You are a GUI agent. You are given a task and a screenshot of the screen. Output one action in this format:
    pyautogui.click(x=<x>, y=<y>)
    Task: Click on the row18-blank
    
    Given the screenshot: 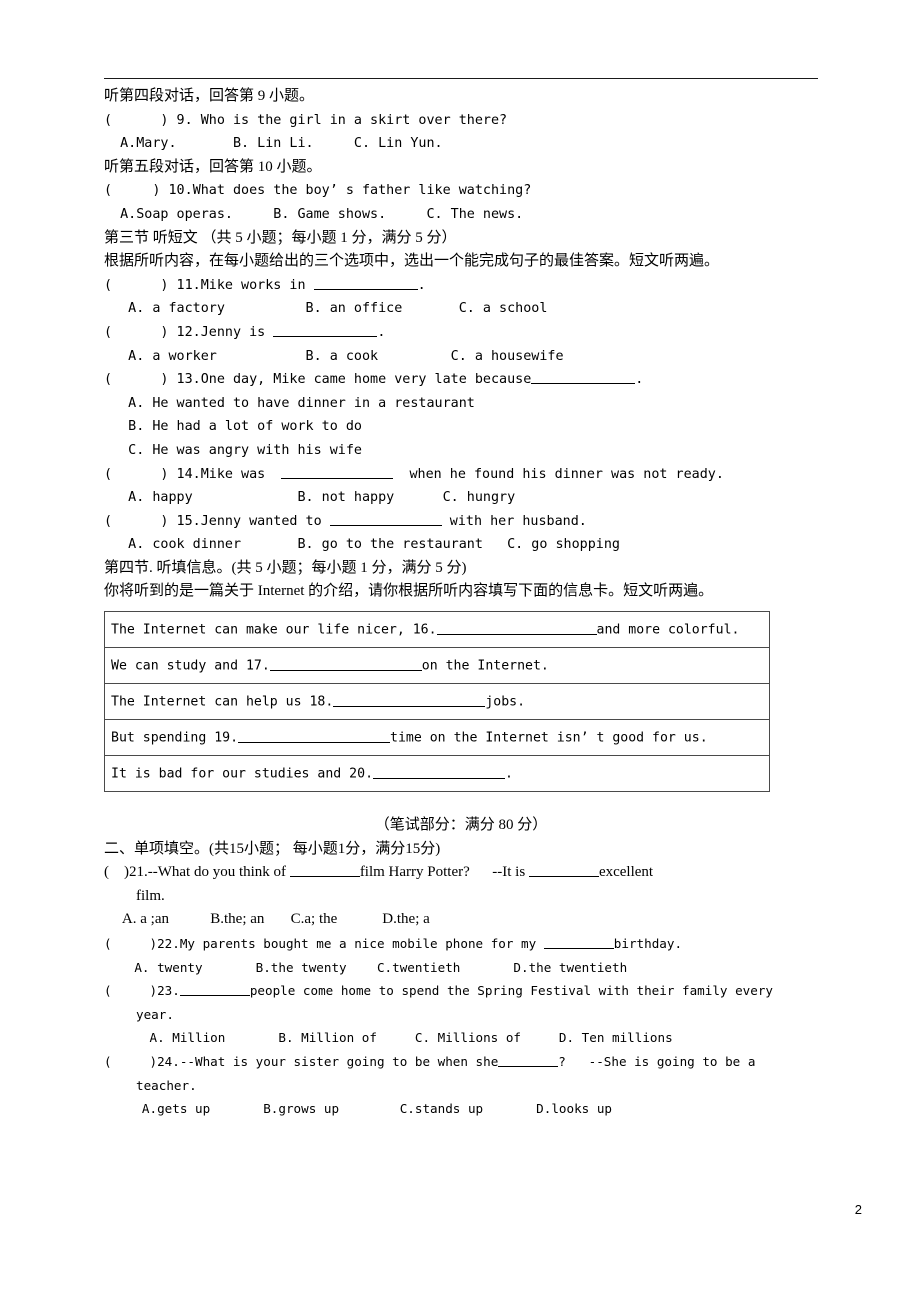 What is the action you would take?
    pyautogui.click(x=409, y=700)
    